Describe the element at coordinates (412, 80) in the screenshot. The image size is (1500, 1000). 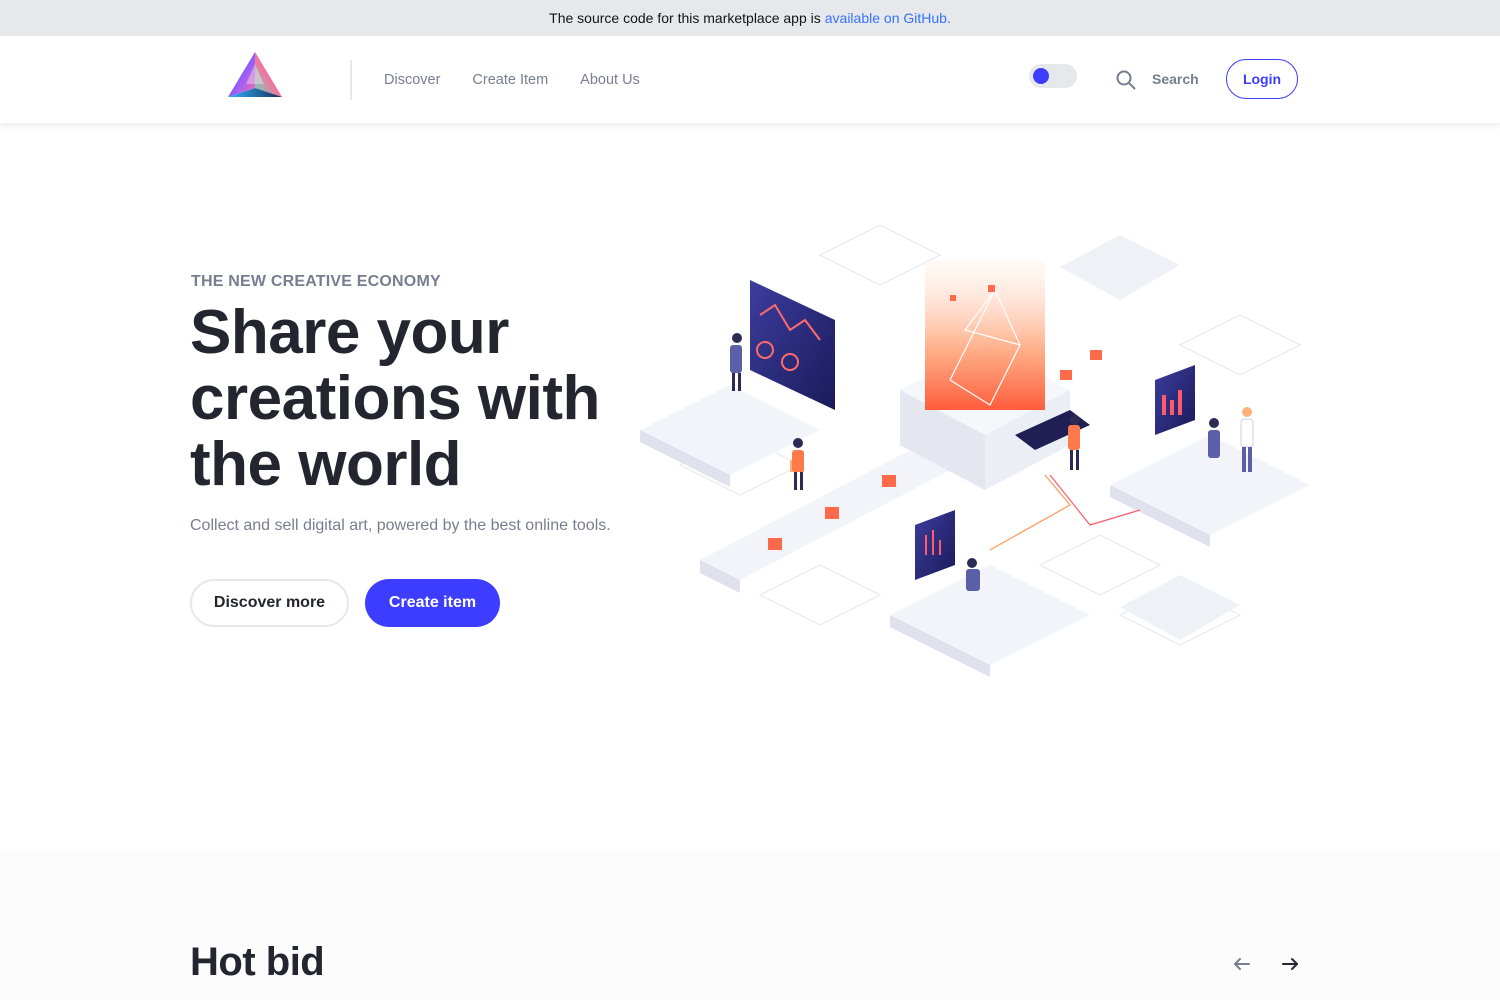
I see `nav-discover: Discover` at that location.